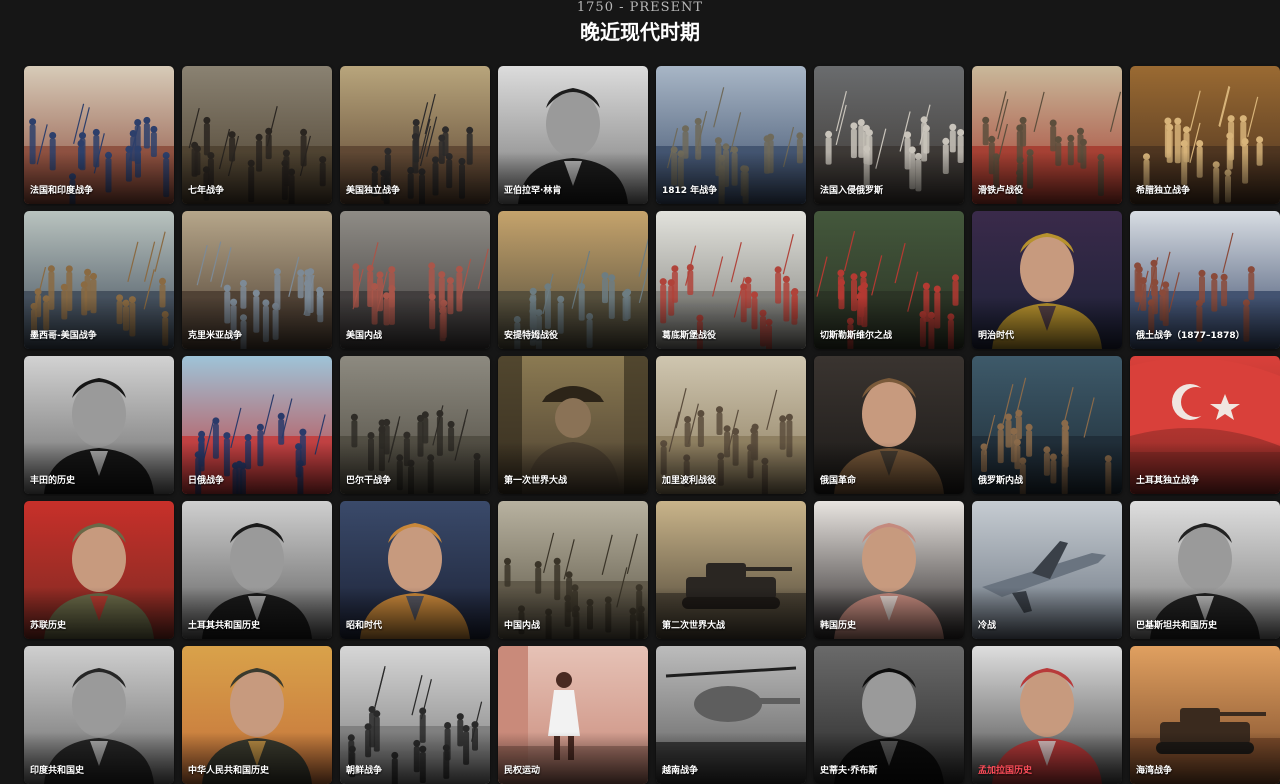 Image resolution: width=1280 pixels, height=784 pixels. I want to click on topic-card: 明治时代, so click(1047, 280).